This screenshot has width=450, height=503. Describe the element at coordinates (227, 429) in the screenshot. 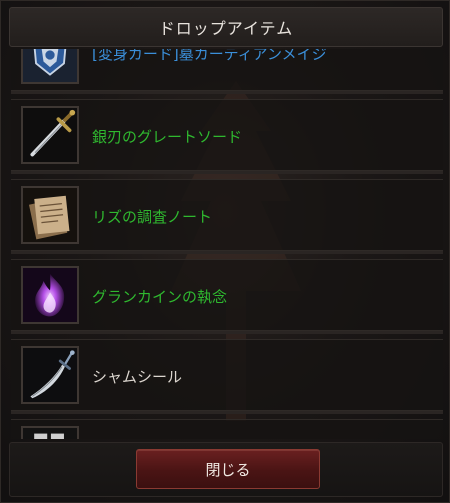

I see `item-row` at that location.